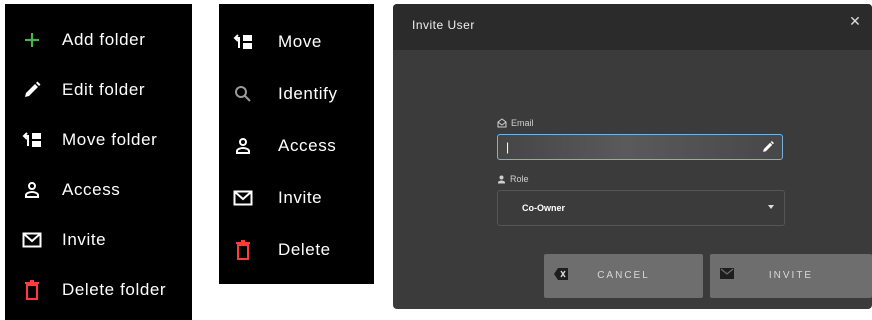  Describe the element at coordinates (114, 289) in the screenshot. I see `menu-item-label: Delete folder` at that location.